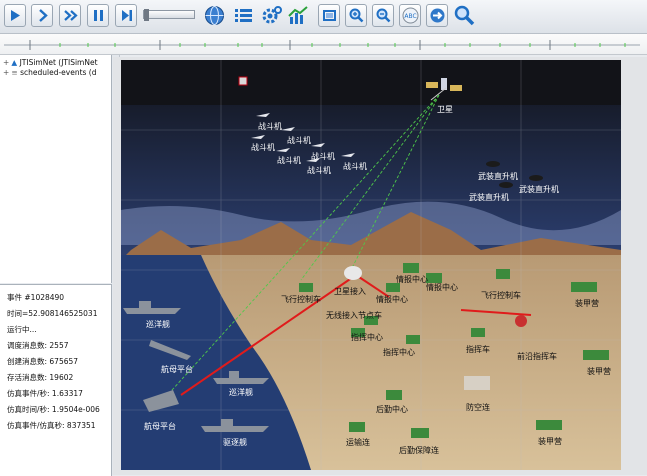  What do you see at coordinates (177, 369) in the screenshot?
I see `carrier-label-1: 航母平台` at bounding box center [177, 369].